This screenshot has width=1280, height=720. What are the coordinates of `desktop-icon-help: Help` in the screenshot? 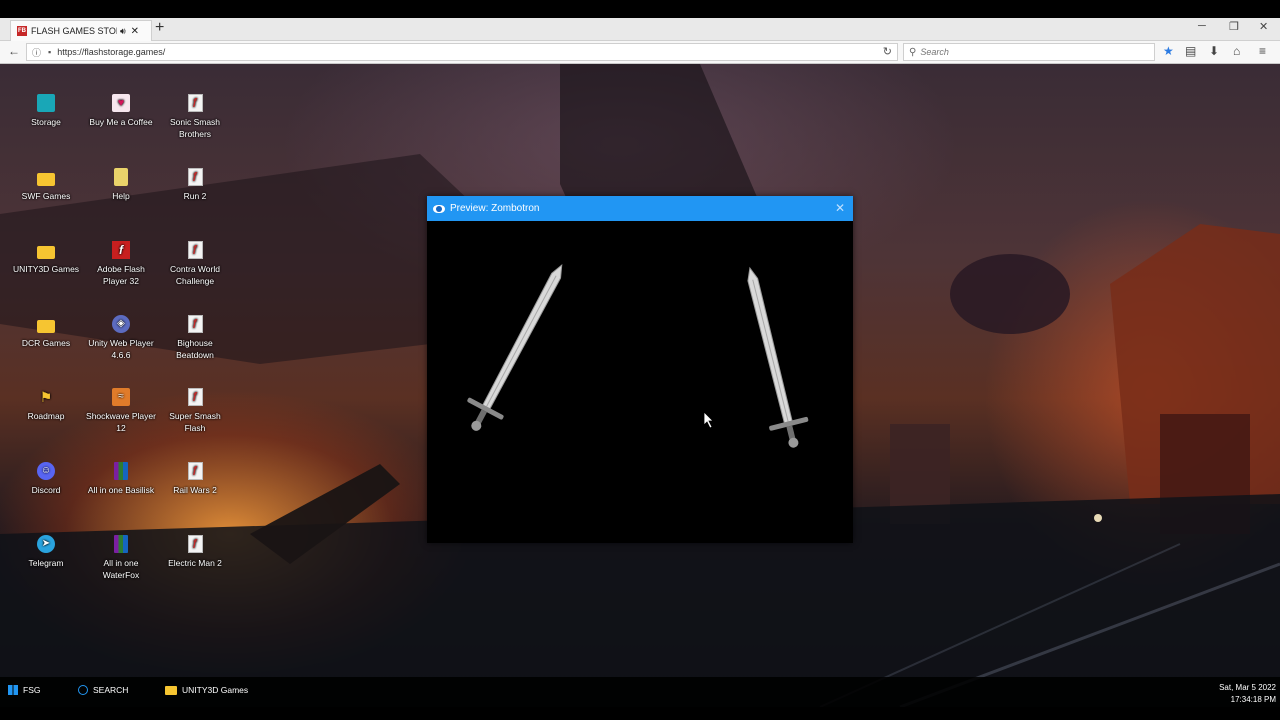 It's located at (121, 185).